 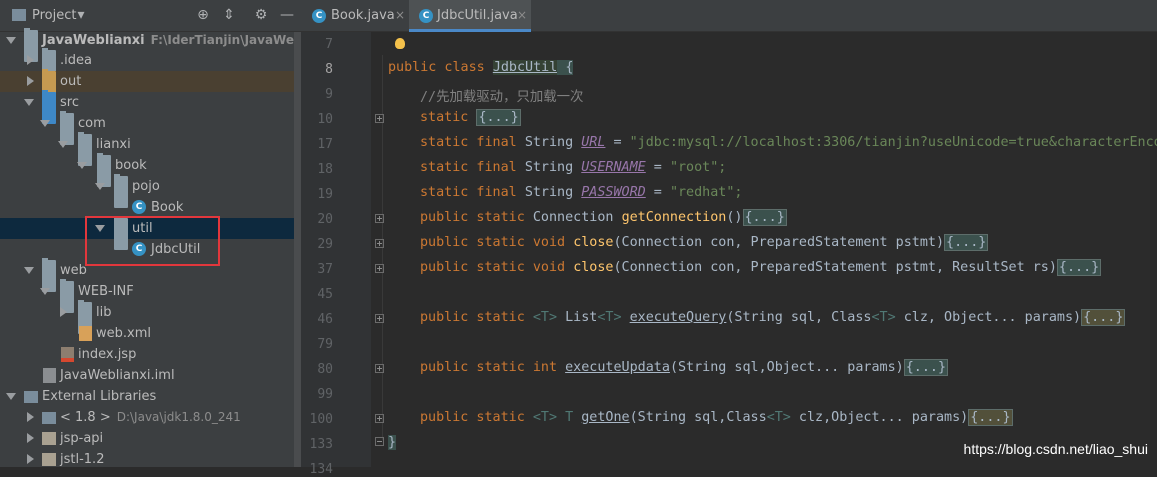 What do you see at coordinates (150, 396) in the screenshot?
I see `tree-item-external-libraries: External Libraries` at bounding box center [150, 396].